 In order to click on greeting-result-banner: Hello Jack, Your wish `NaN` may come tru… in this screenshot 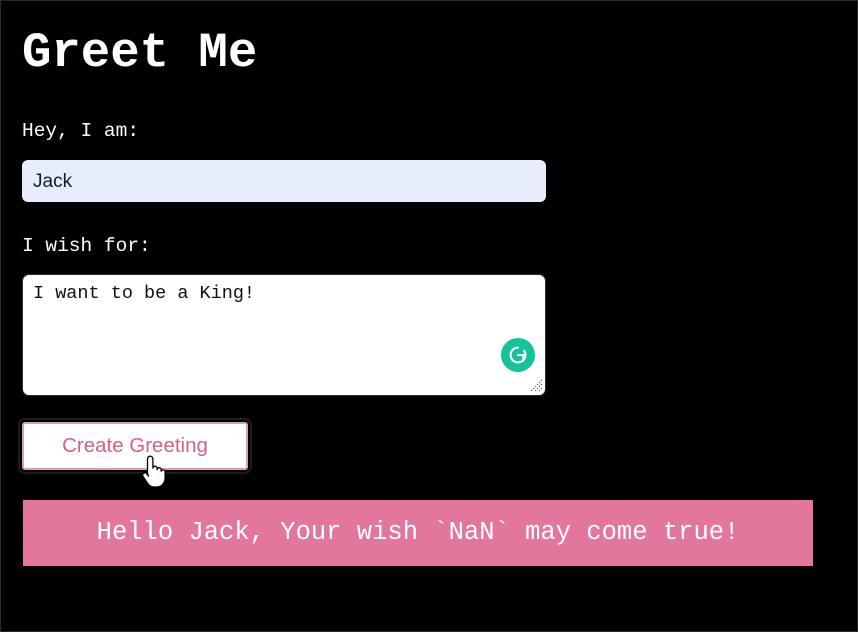, I will do `click(418, 533)`.